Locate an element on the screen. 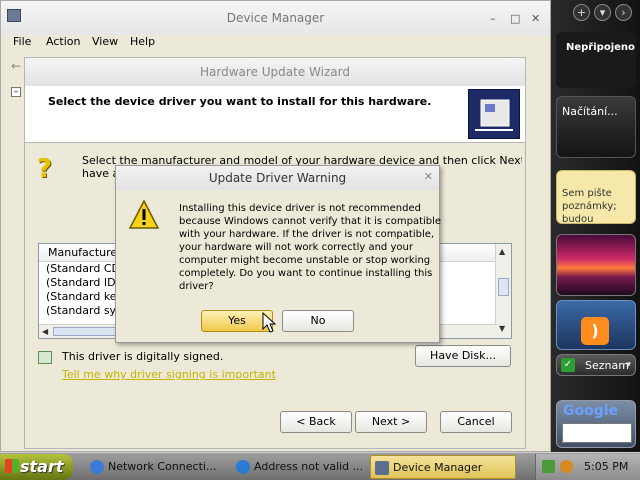  start-button: start is located at coordinates (36, 467).